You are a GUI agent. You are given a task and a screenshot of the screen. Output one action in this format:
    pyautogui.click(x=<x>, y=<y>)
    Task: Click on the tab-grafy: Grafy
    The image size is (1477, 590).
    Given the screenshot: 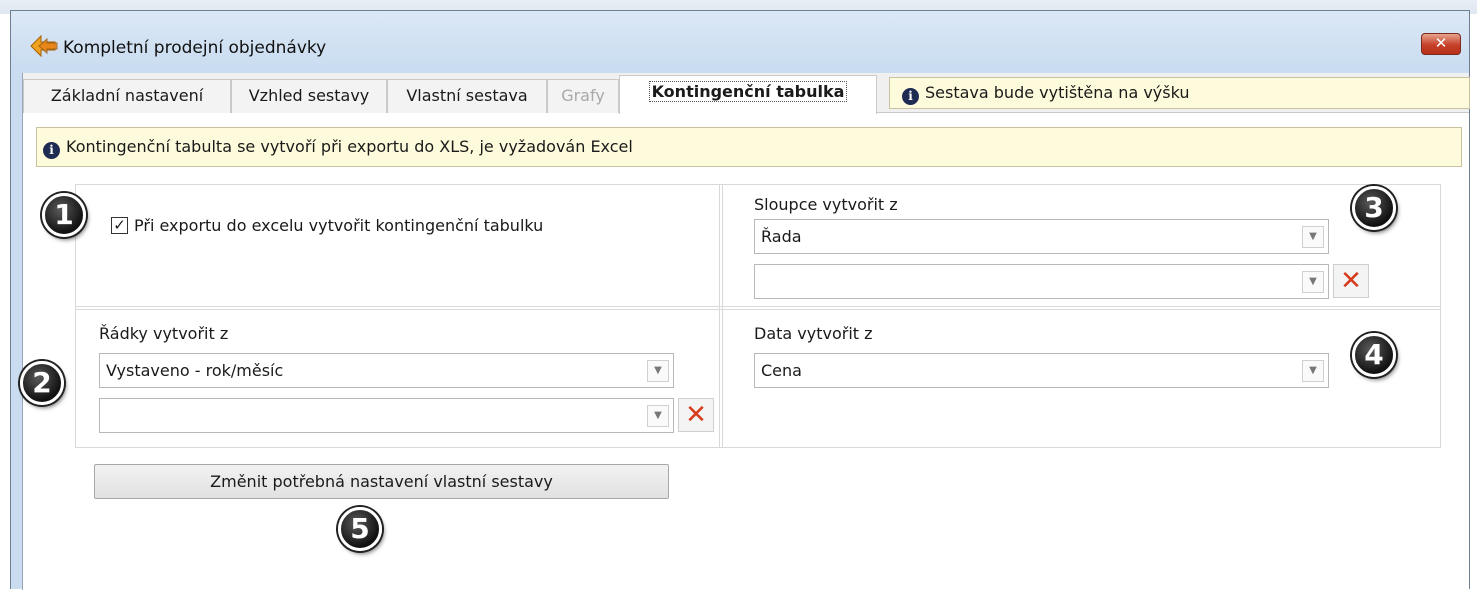 What is the action you would take?
    pyautogui.click(x=583, y=96)
    